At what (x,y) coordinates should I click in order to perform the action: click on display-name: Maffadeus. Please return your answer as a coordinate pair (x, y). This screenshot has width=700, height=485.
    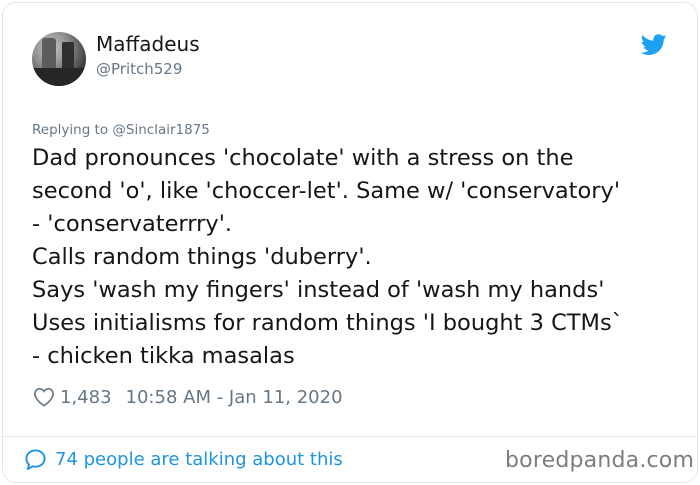
    Looking at the image, I should click on (148, 44).